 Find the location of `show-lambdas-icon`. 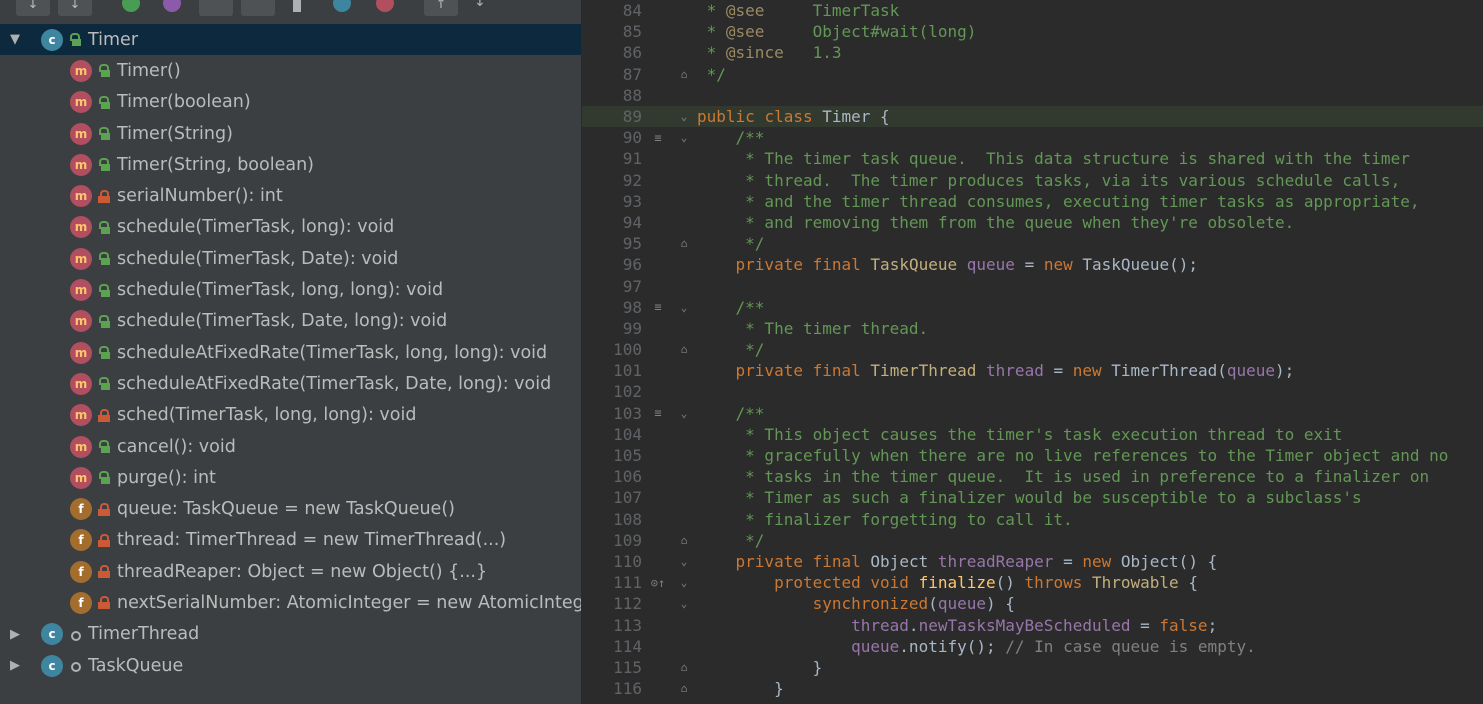

show-lambdas-icon is located at coordinates (297, 6).